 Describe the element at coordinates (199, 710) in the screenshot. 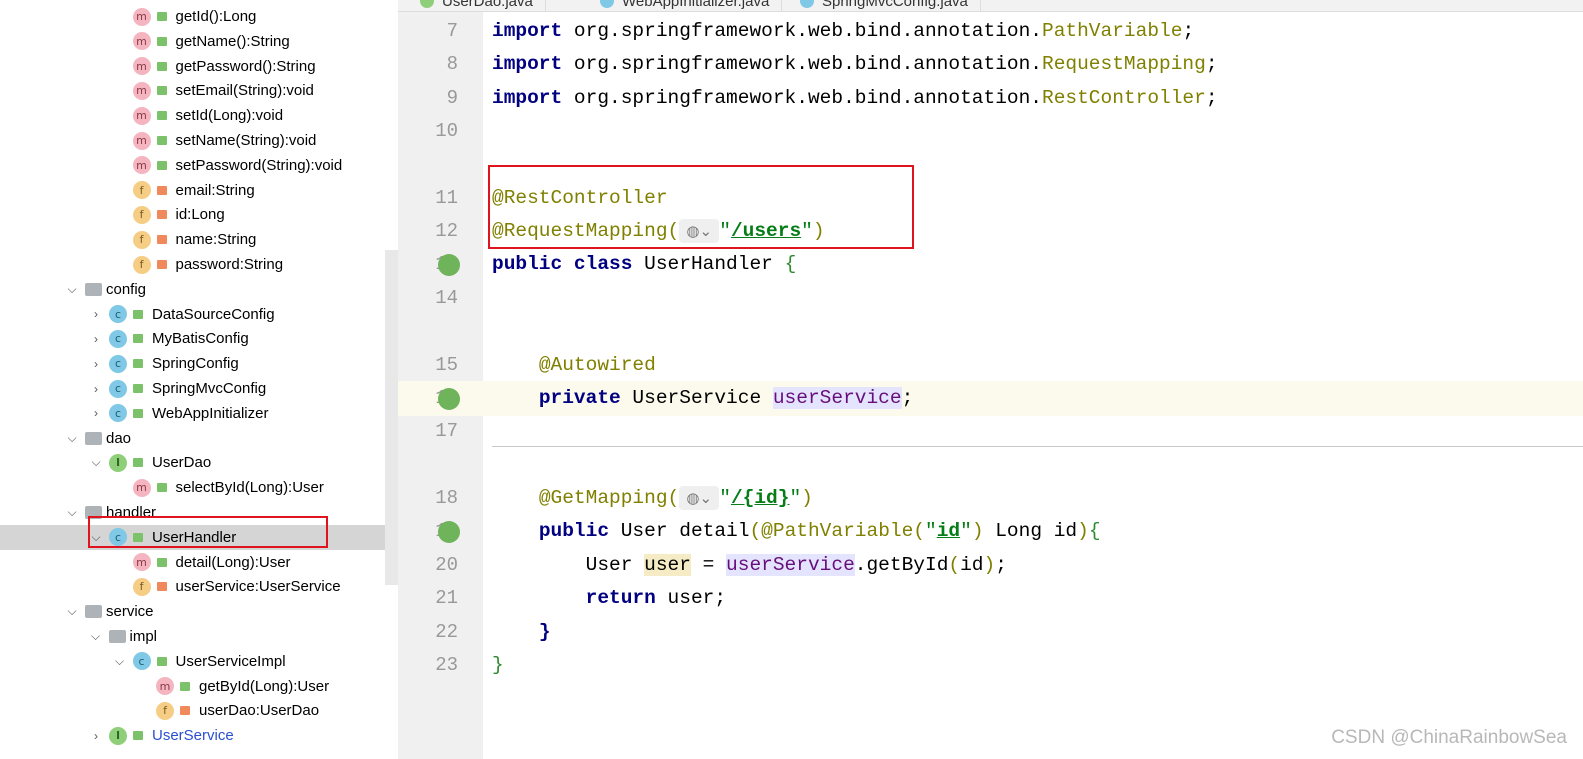

I see `tree-item: f userDao:UserDao` at that location.